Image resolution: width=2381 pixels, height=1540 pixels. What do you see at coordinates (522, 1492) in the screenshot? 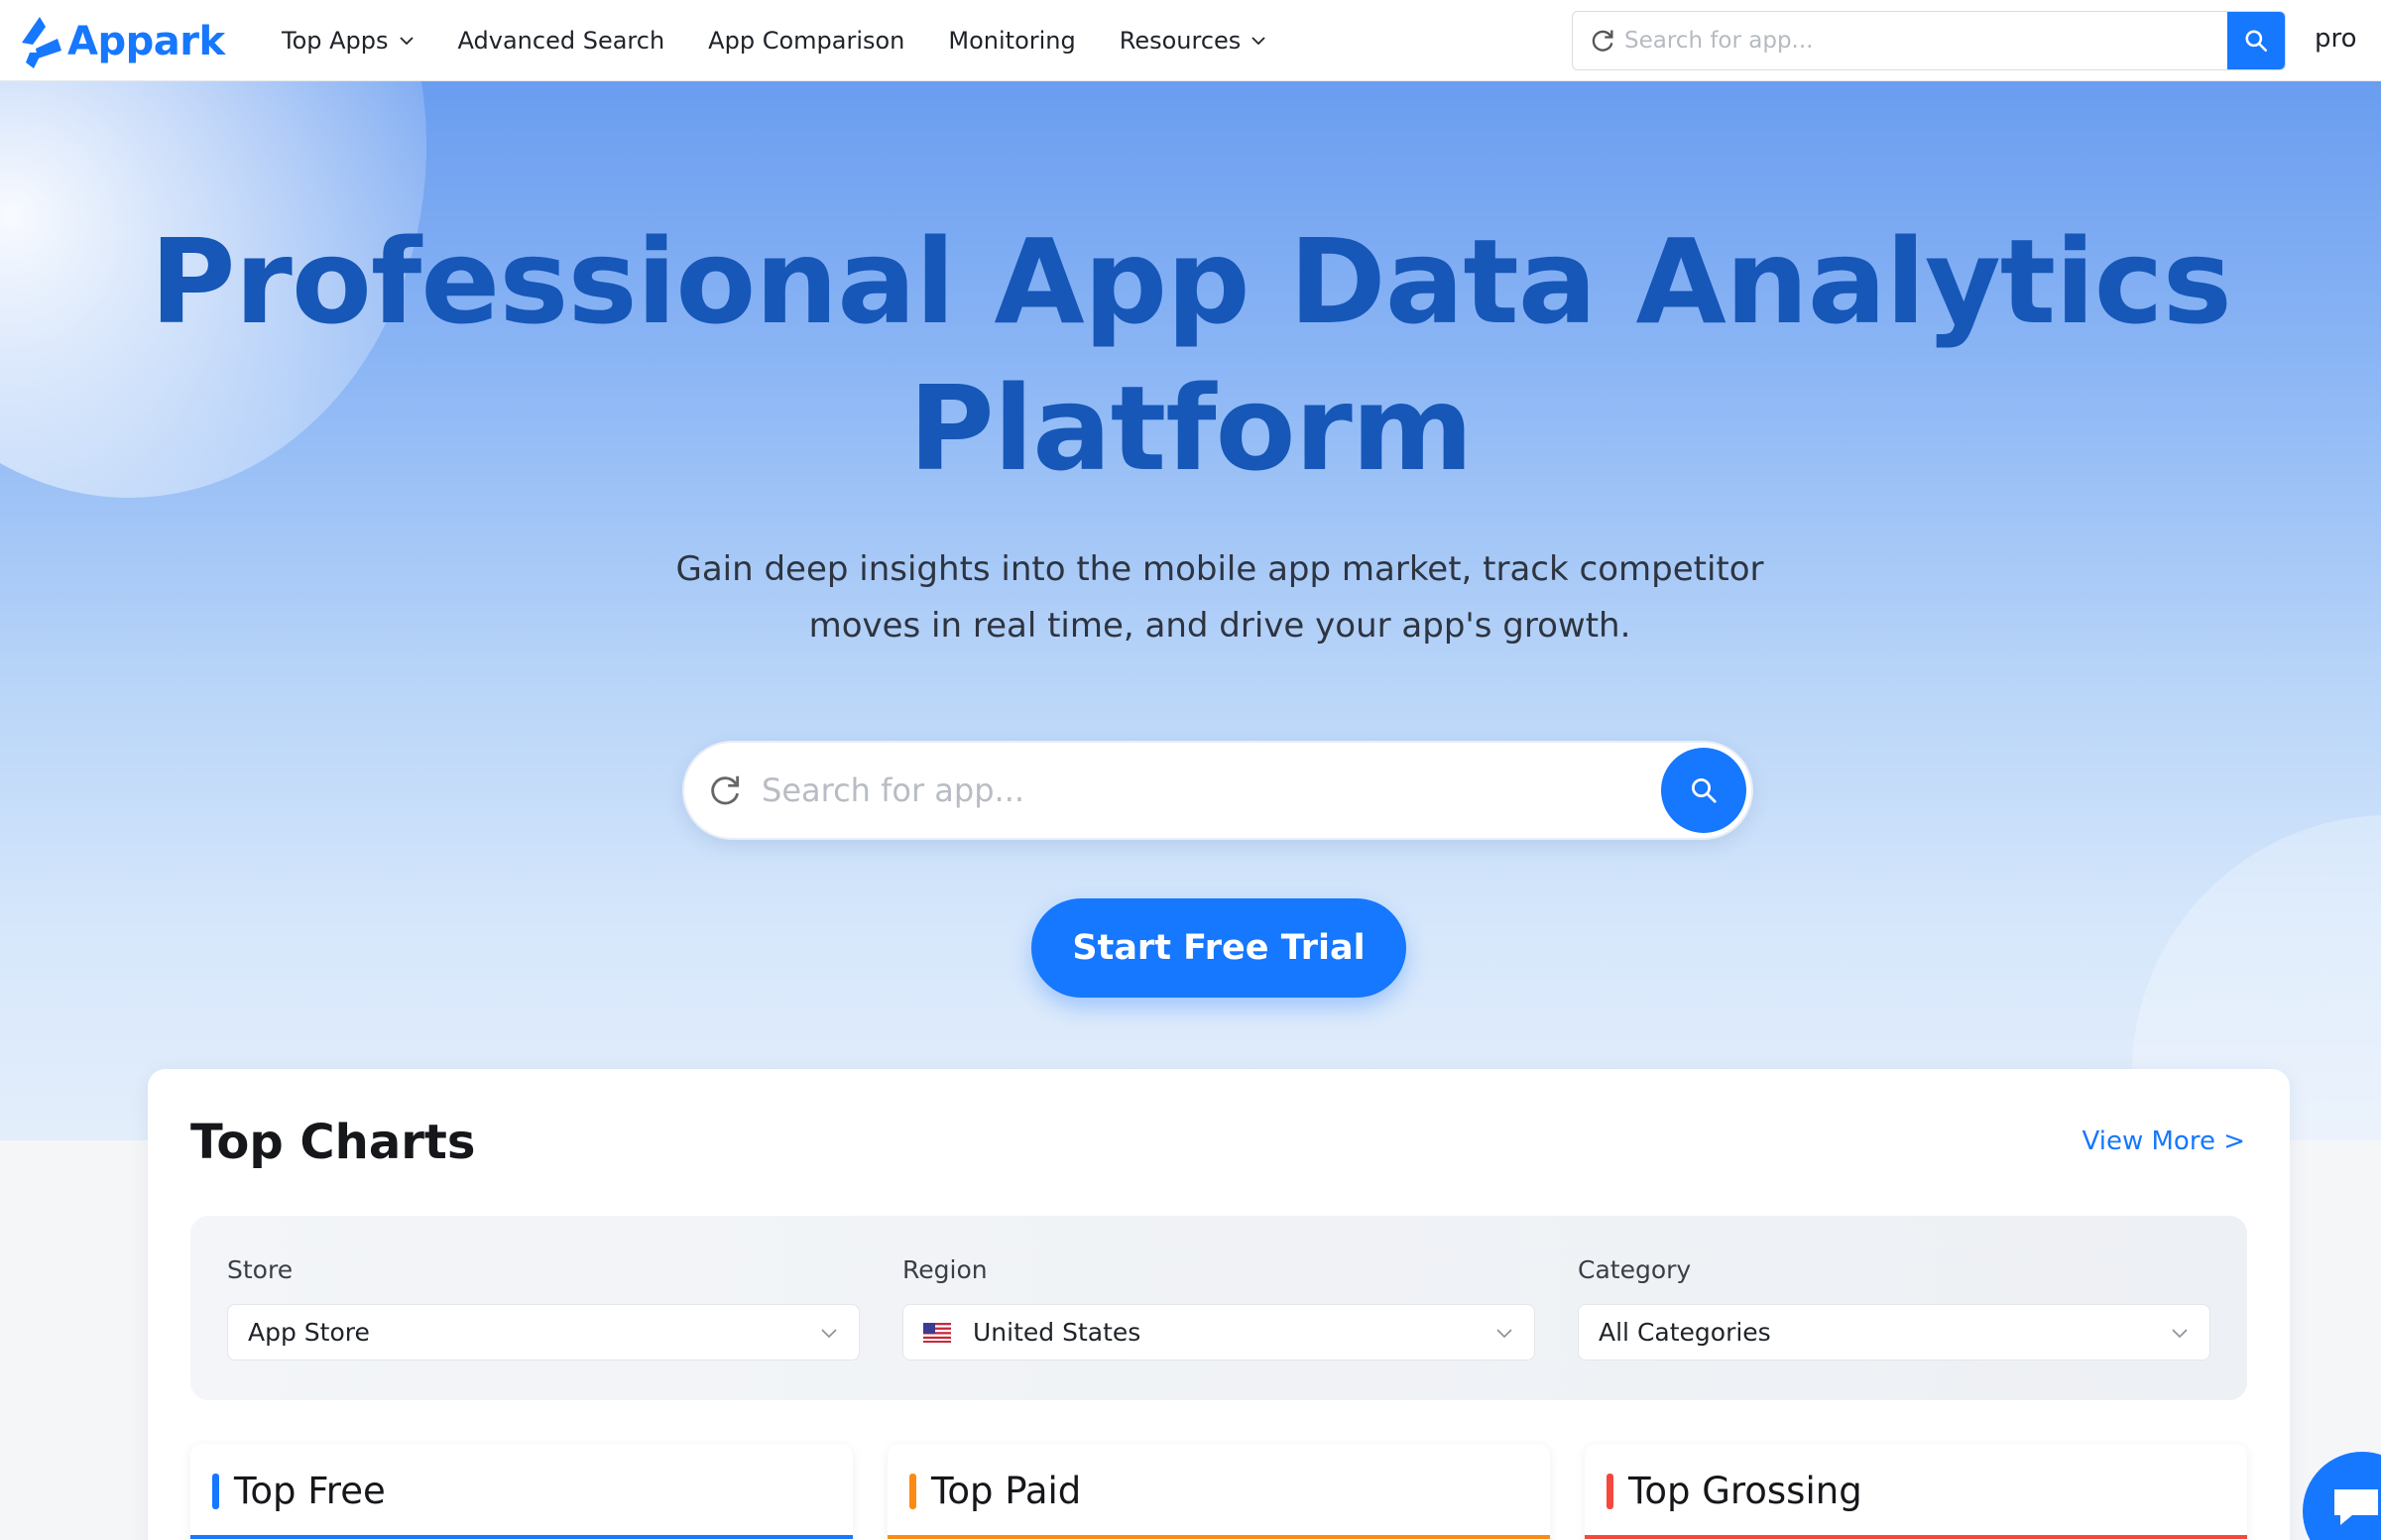
I see `top-free-list: Top Free` at bounding box center [522, 1492].